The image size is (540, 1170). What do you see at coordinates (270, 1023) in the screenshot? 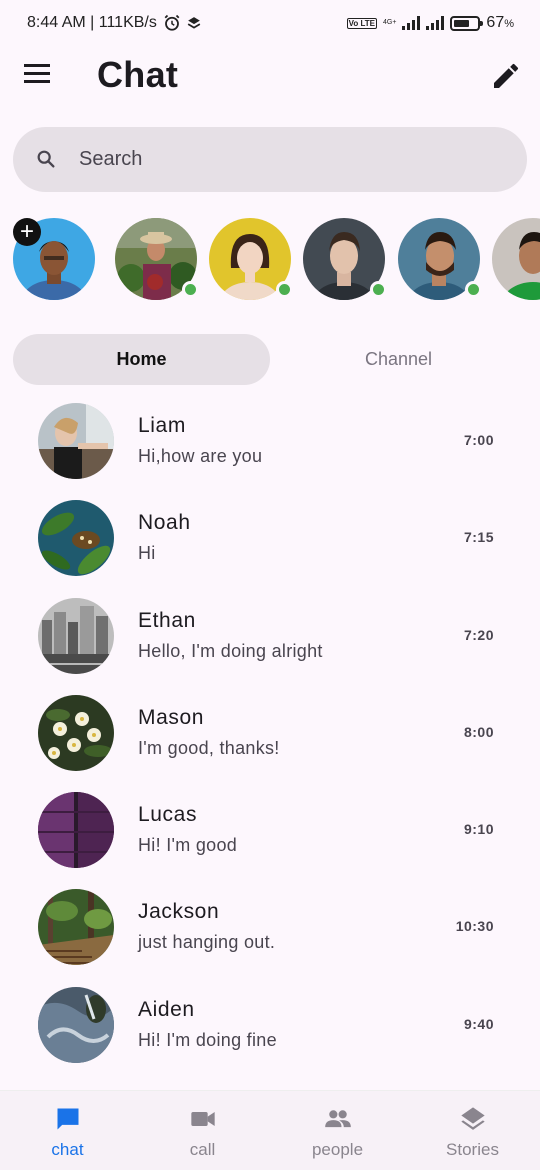
I see `chat-row-aiden: Aiden Hi! I'm doing fine 9:40` at bounding box center [270, 1023].